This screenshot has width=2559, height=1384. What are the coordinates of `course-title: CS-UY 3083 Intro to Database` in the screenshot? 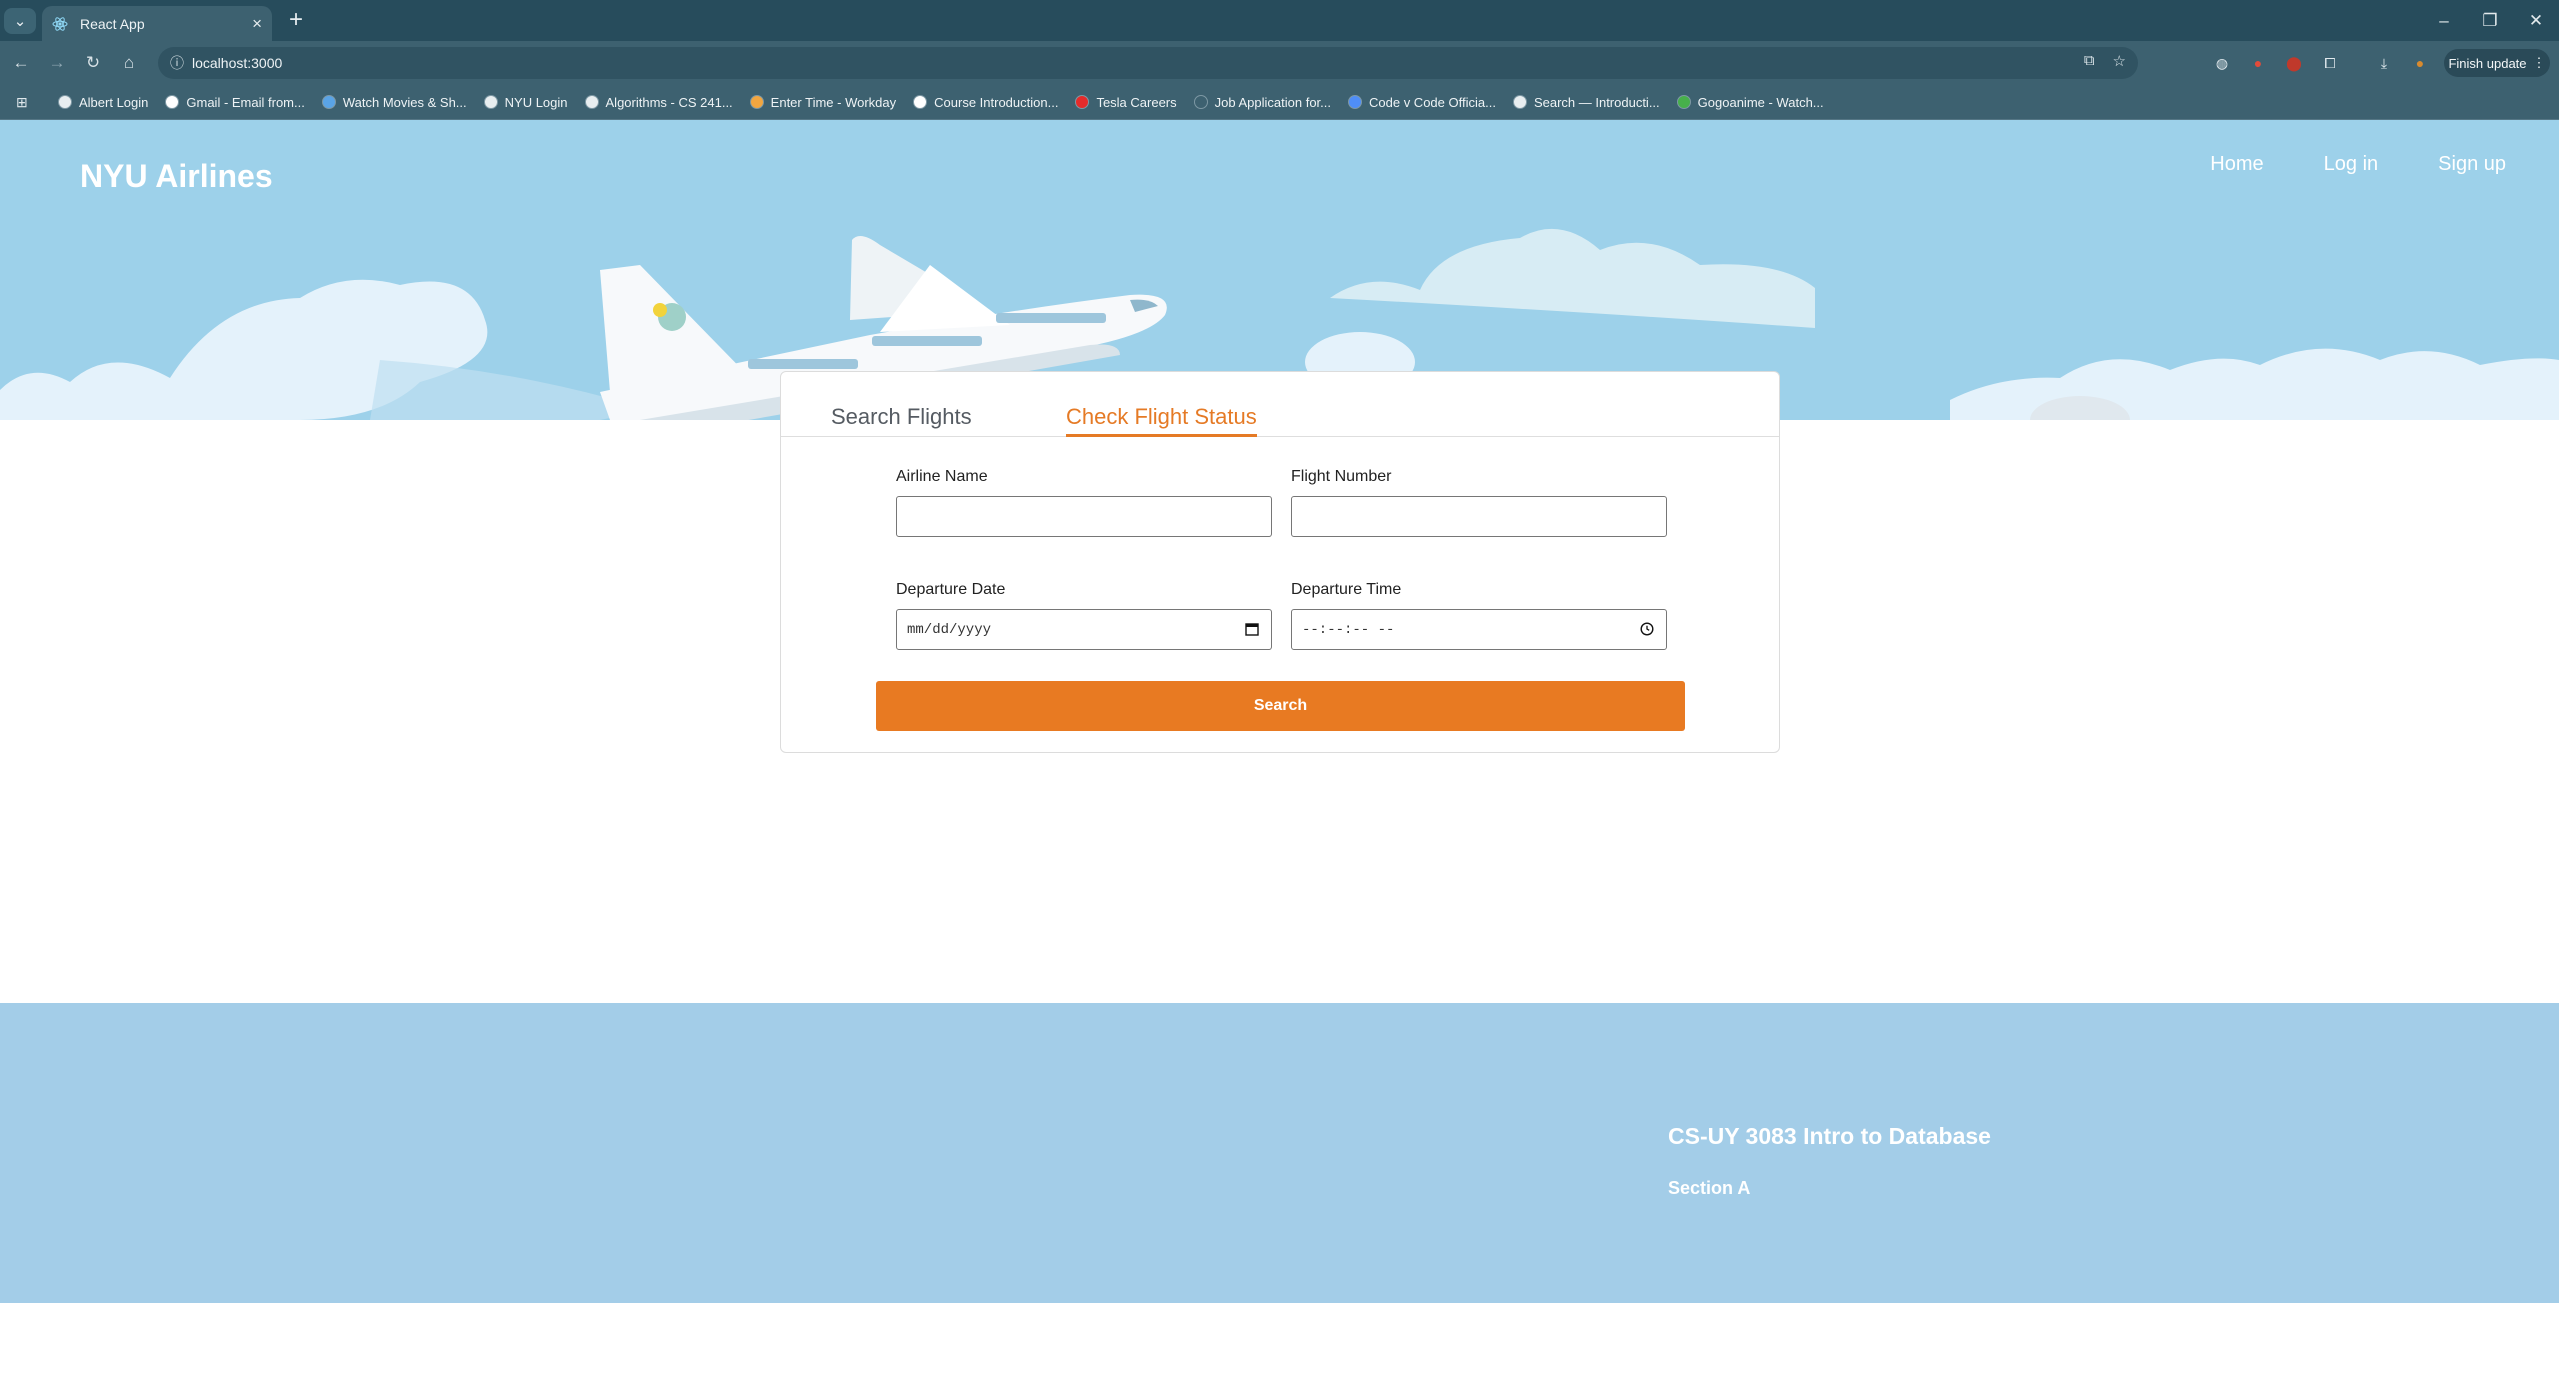 It's located at (1829, 1136).